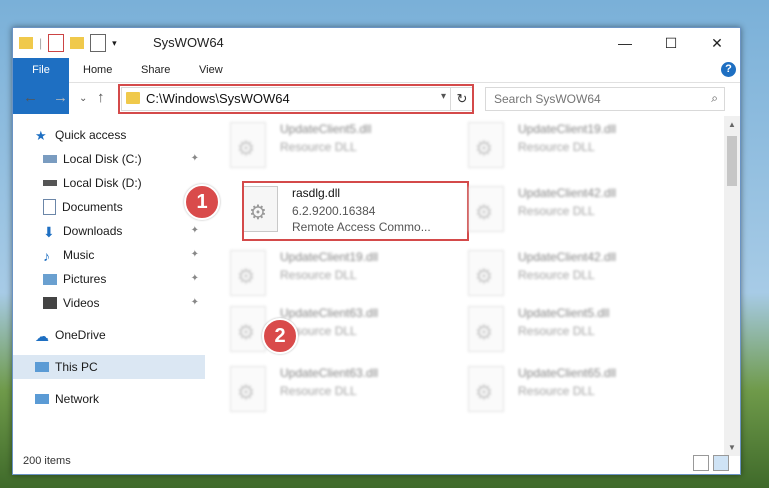  What do you see at coordinates (732, 124) in the screenshot?
I see `scroll-up-icon: ▲` at bounding box center [732, 124].